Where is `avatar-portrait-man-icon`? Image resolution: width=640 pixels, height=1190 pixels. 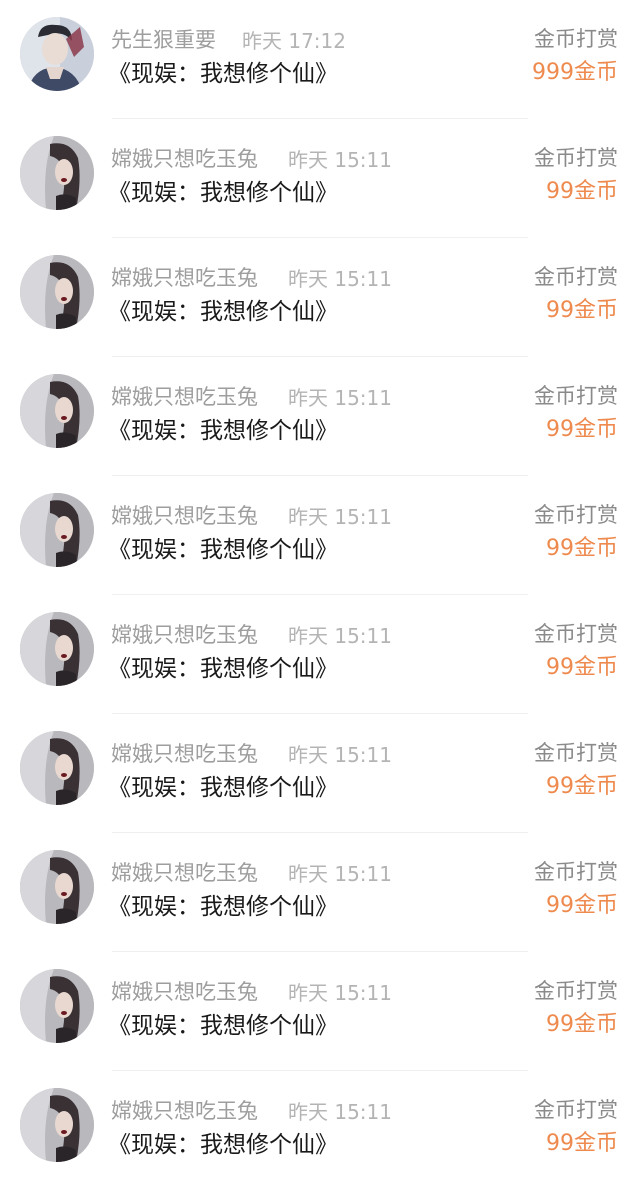 avatar-portrait-man-icon is located at coordinates (57, 54).